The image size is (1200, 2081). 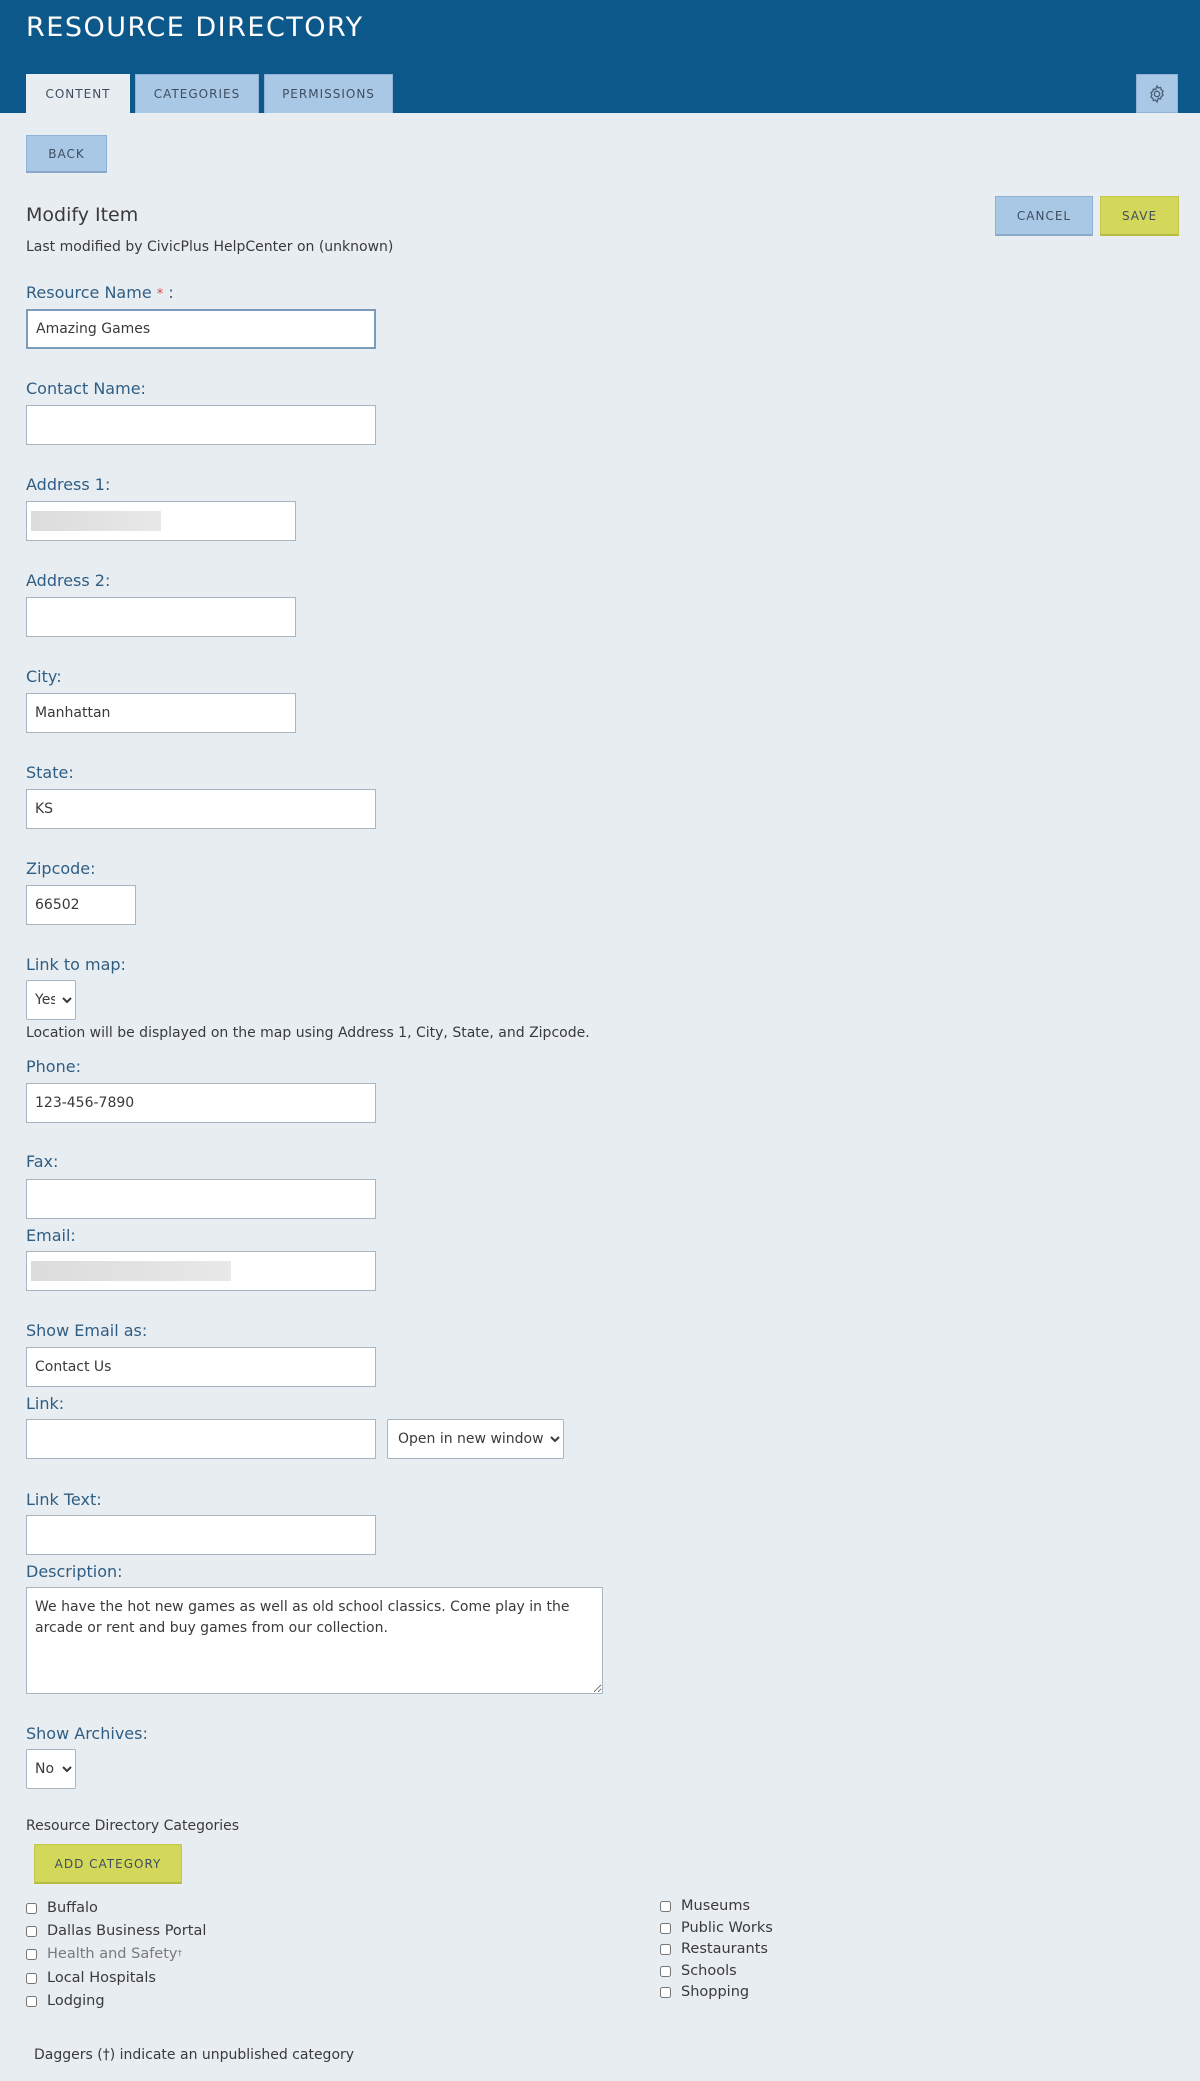 What do you see at coordinates (201, 1367) in the screenshot?
I see `show-email-as-input` at bounding box center [201, 1367].